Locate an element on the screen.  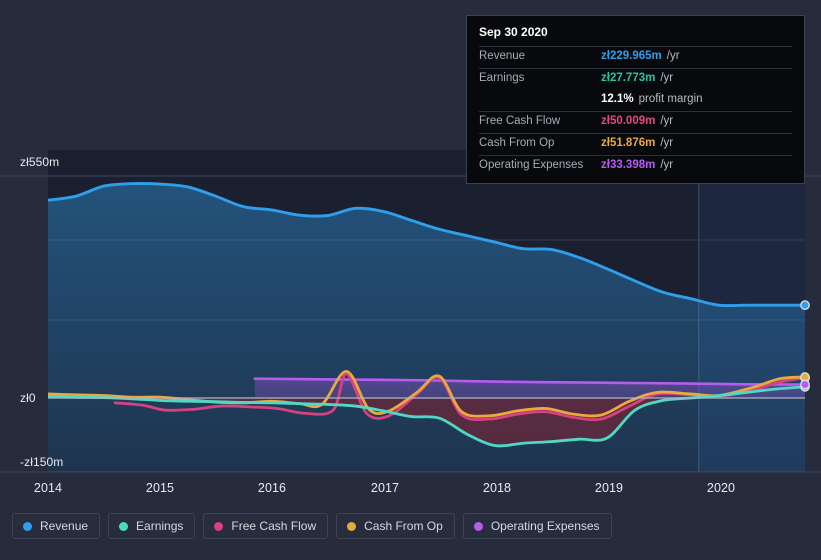
tooltip-row-unit: profit margin is located at coordinates (670, 99).